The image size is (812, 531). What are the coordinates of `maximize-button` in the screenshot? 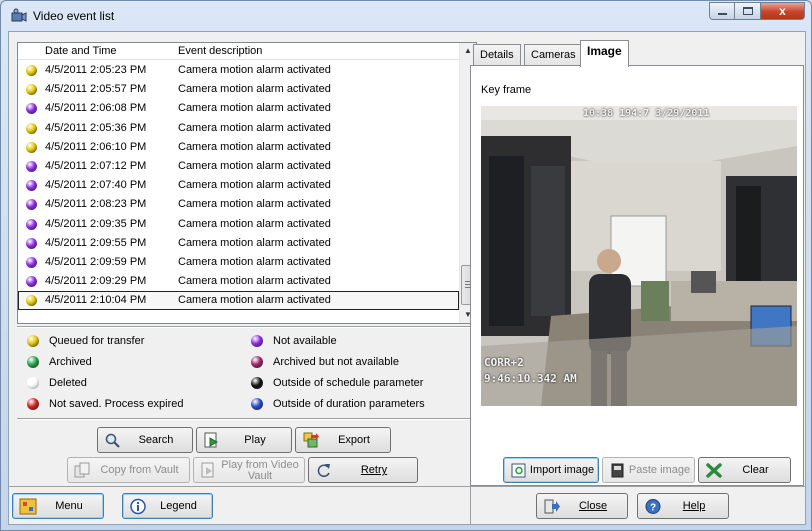 It's located at (748, 11).